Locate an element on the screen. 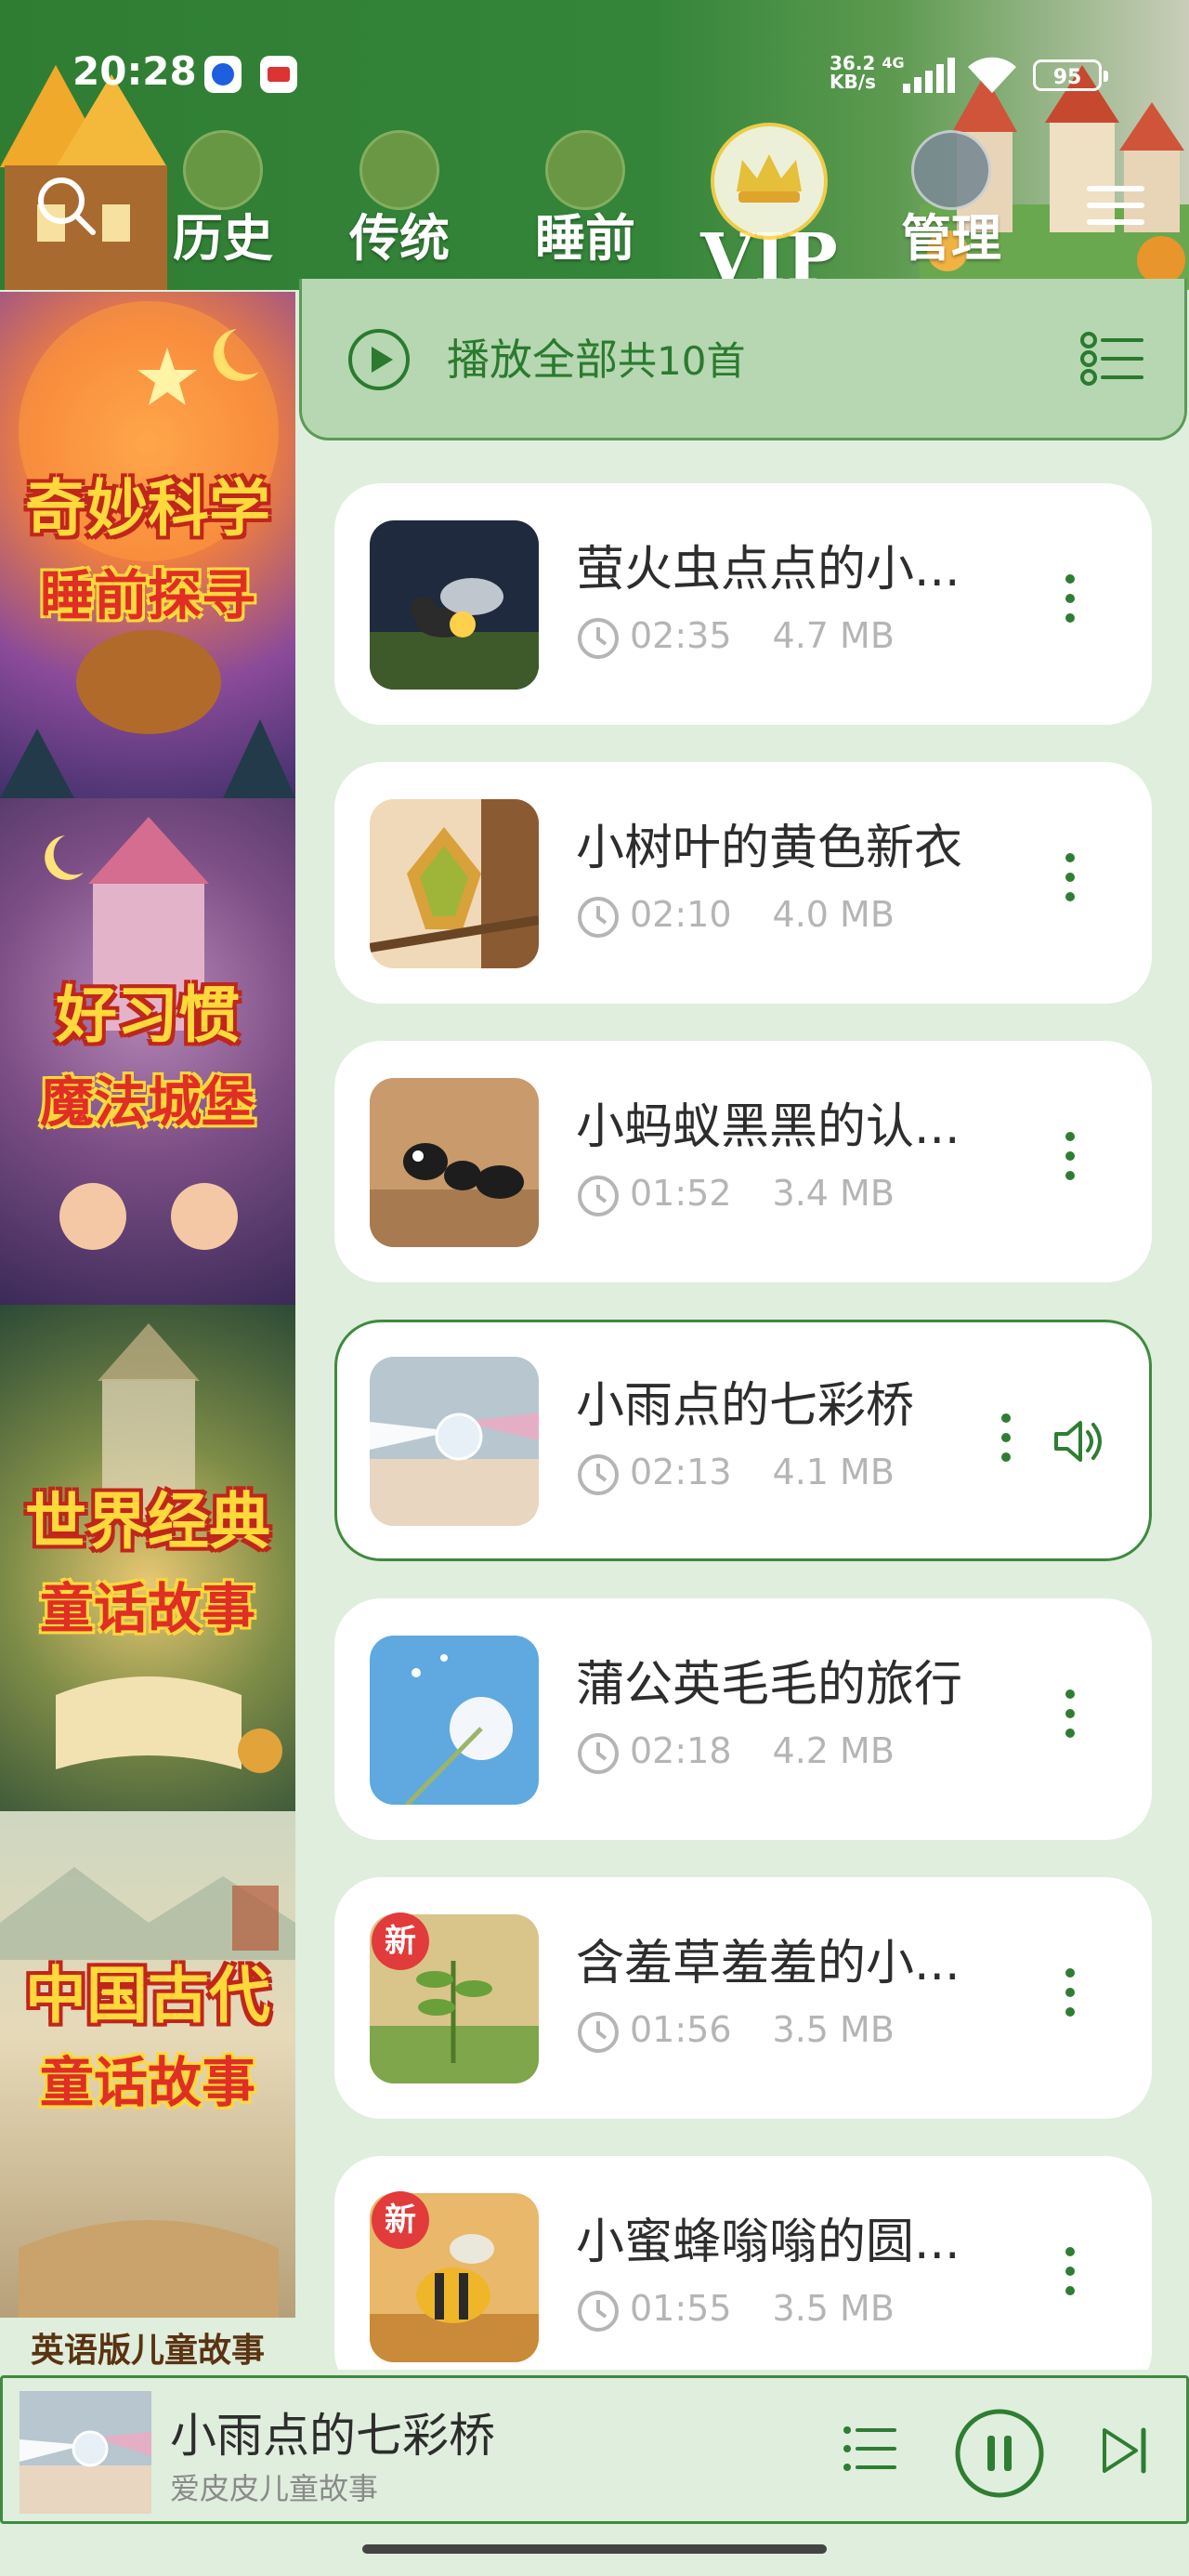 This screenshot has width=1189, height=2576. category-english-stories: 英语版儿童故事 is located at coordinates (147, 2347).